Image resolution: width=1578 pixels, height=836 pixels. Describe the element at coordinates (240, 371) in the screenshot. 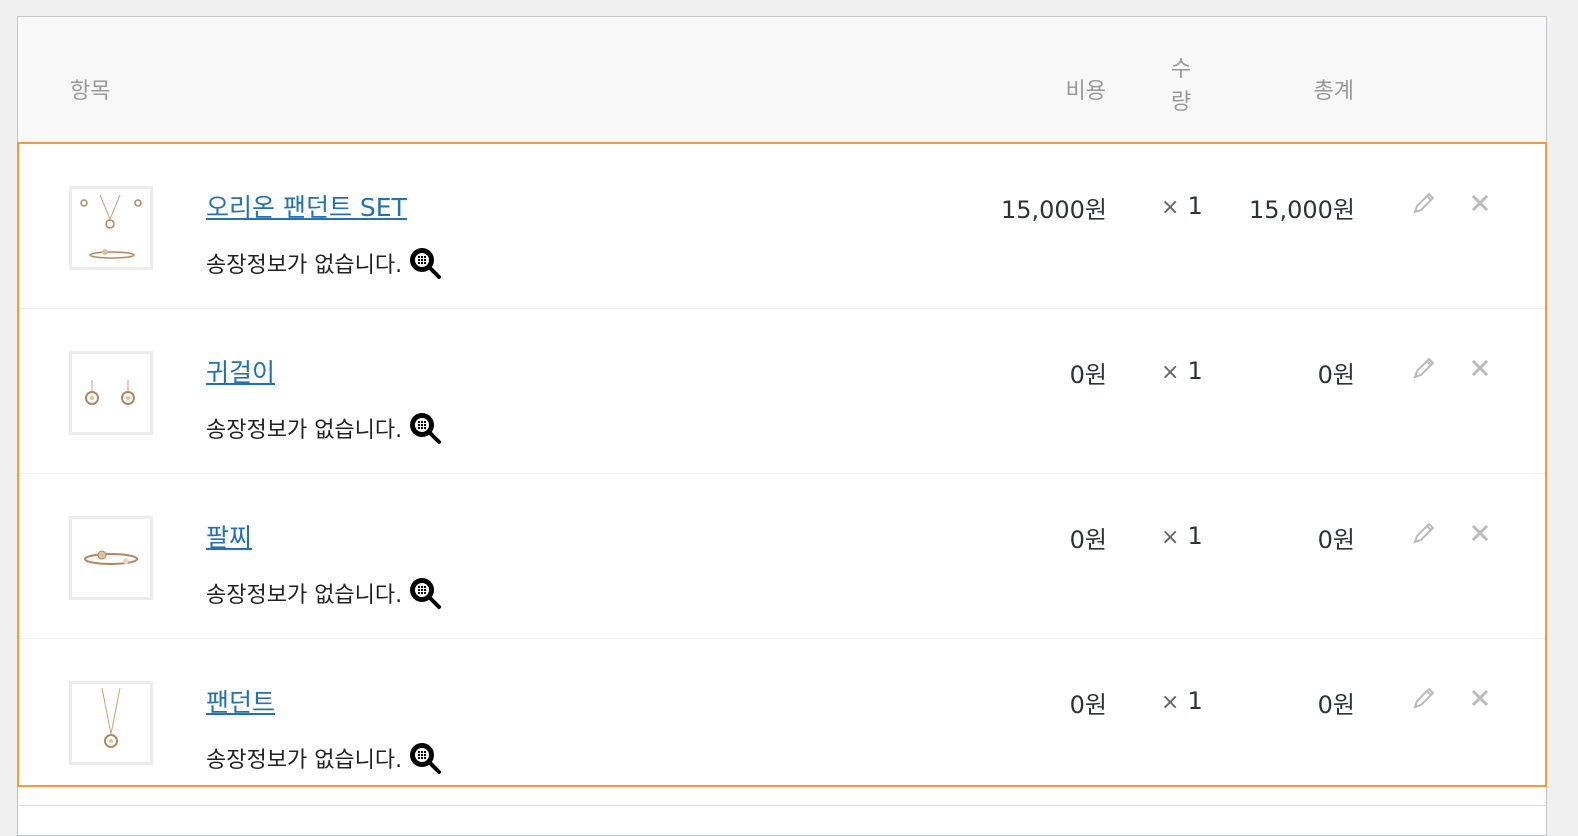

I see `product-name-link: 귀걸이` at that location.